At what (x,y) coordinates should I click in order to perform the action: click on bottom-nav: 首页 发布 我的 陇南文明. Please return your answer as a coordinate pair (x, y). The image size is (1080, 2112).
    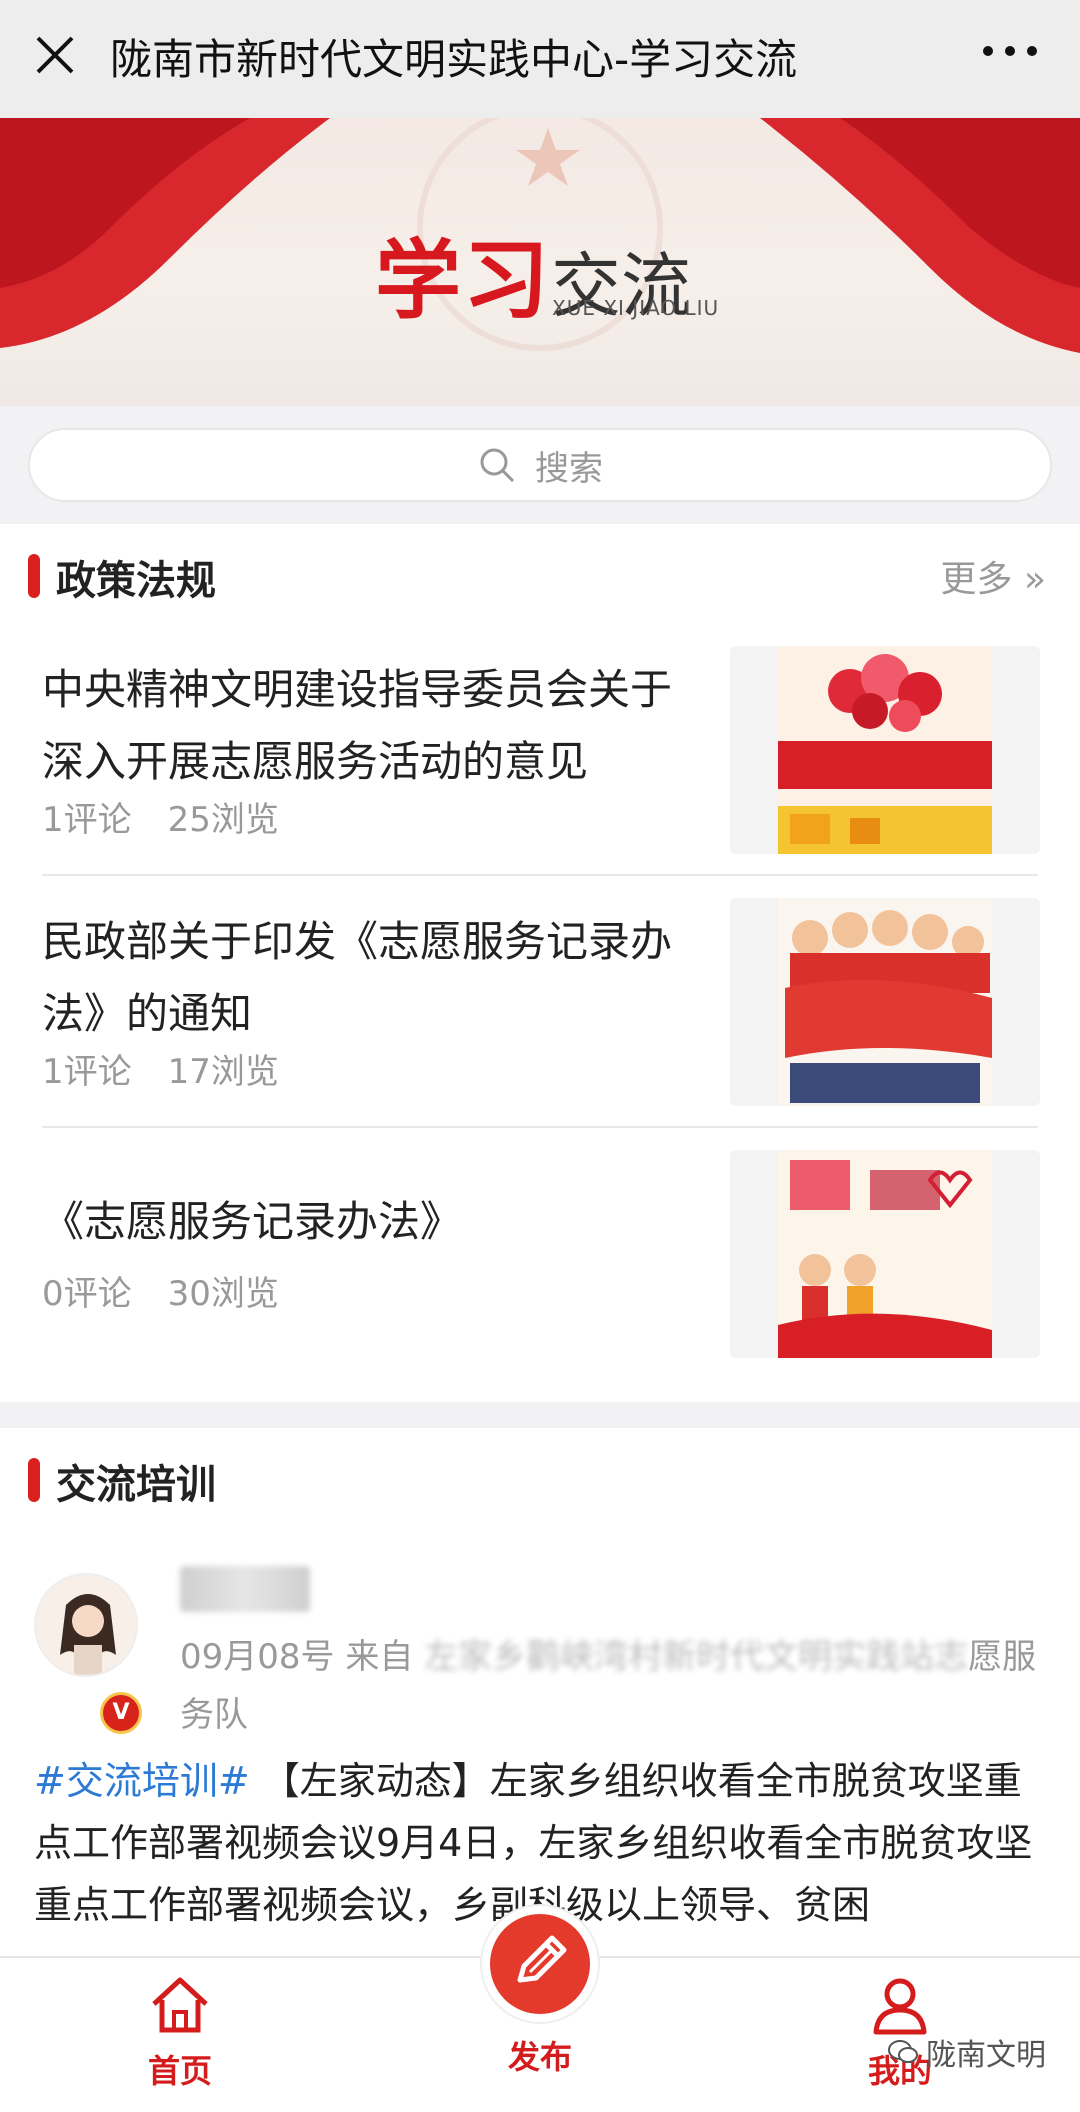
    Looking at the image, I should click on (540, 2009).